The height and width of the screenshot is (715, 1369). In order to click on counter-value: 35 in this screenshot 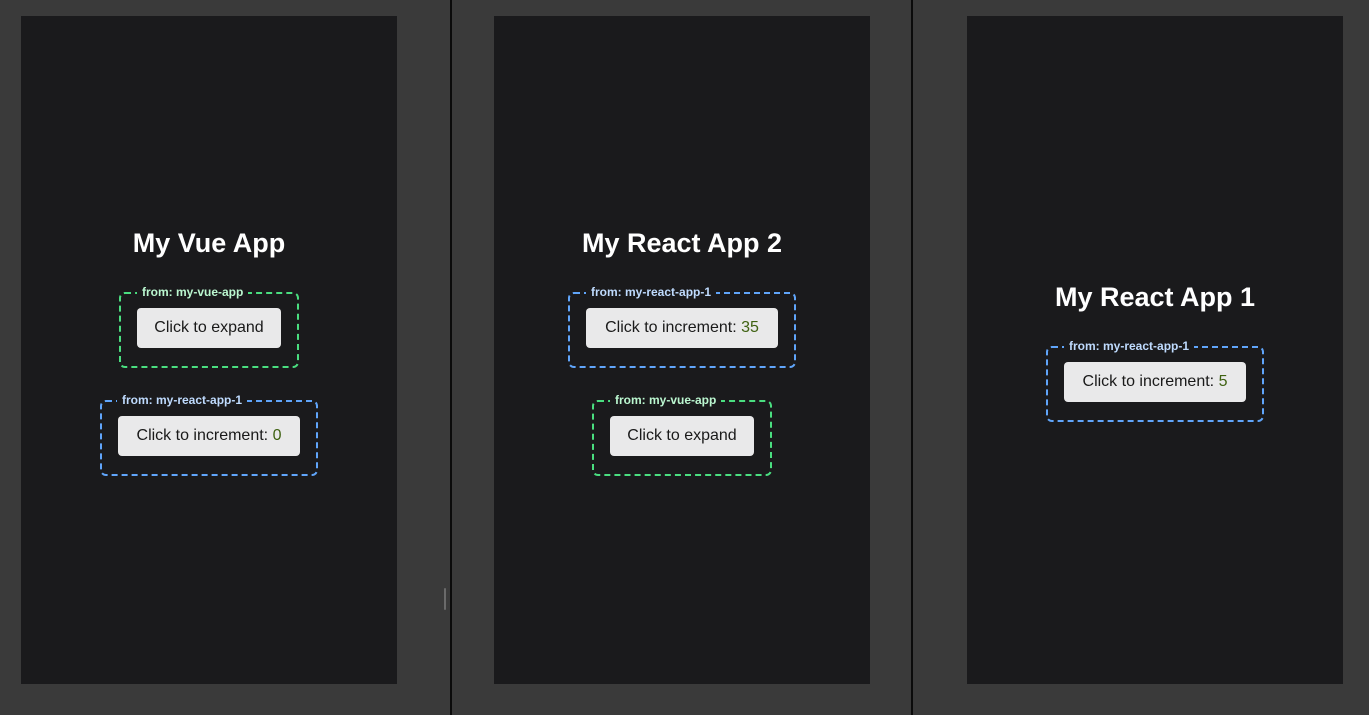, I will do `click(750, 327)`.